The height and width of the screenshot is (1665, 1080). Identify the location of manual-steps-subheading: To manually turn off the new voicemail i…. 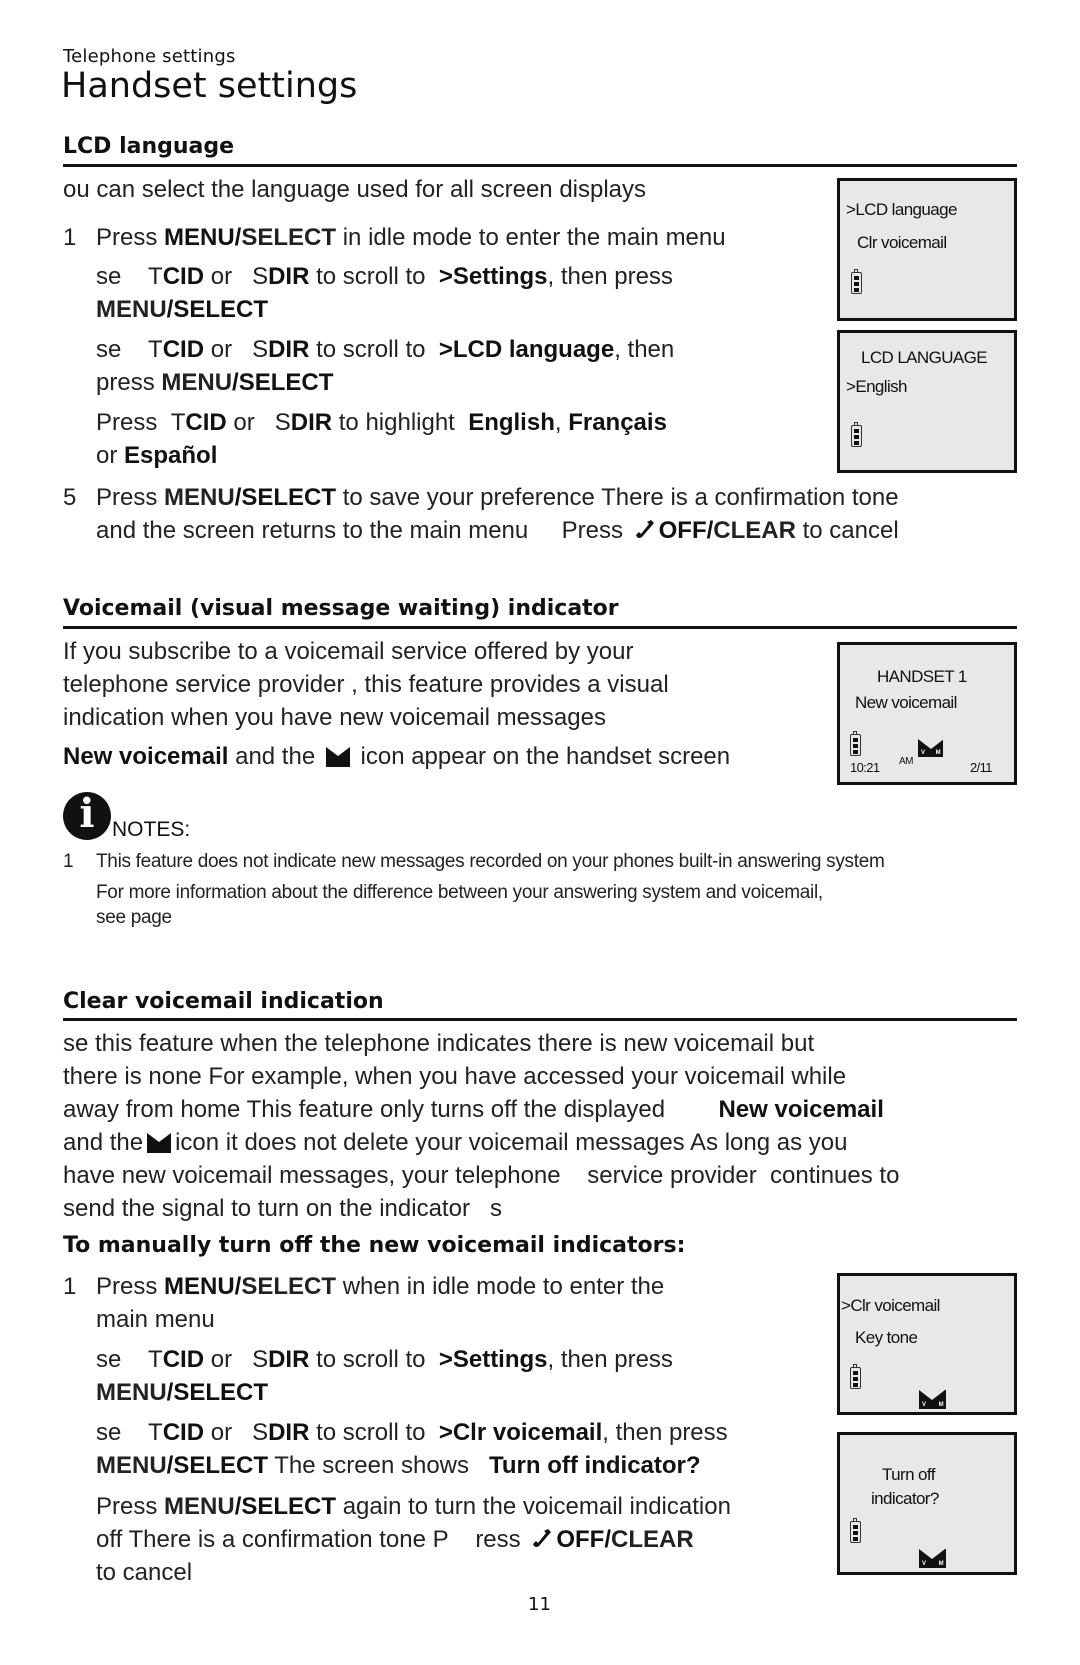
(374, 1245).